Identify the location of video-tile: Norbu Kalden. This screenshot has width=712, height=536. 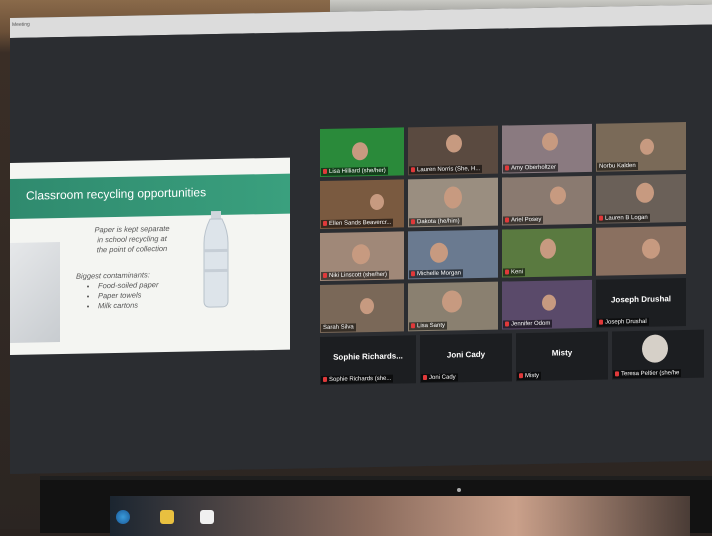
(641, 147).